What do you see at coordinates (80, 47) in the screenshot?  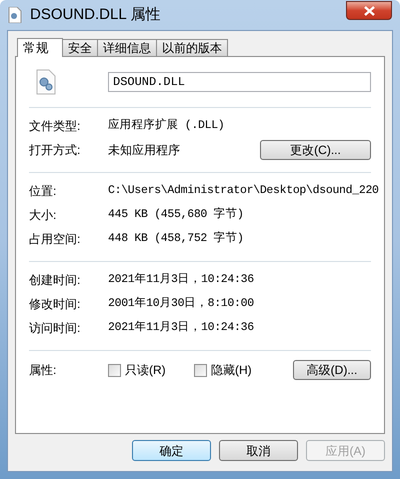 I see `tab: 安全` at bounding box center [80, 47].